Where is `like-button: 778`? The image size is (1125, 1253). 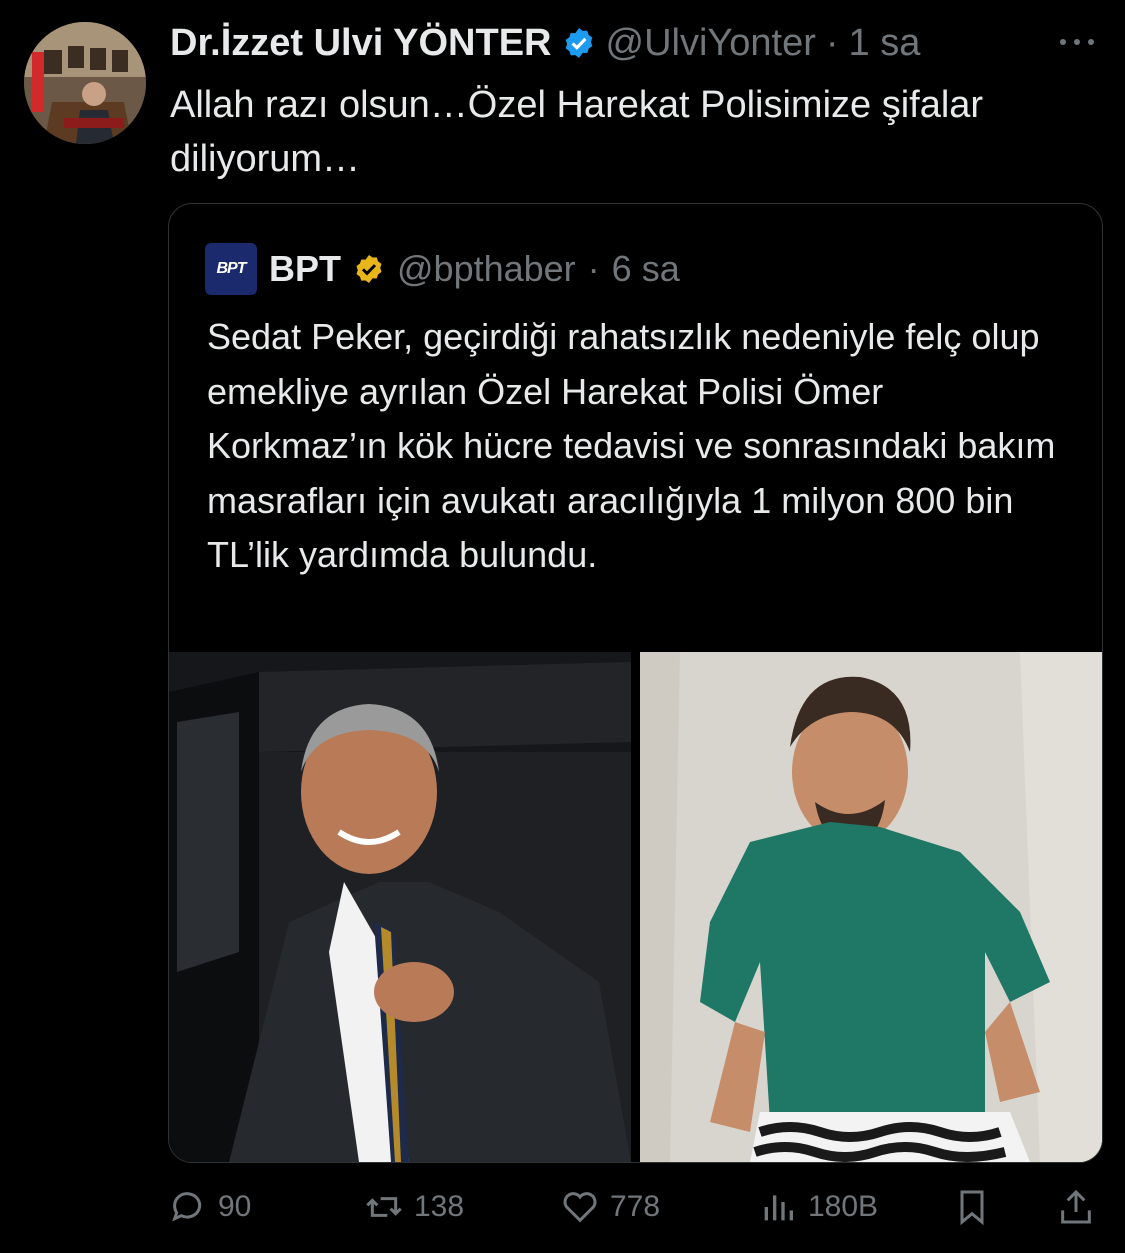 like-button: 778 is located at coordinates (610, 1207).